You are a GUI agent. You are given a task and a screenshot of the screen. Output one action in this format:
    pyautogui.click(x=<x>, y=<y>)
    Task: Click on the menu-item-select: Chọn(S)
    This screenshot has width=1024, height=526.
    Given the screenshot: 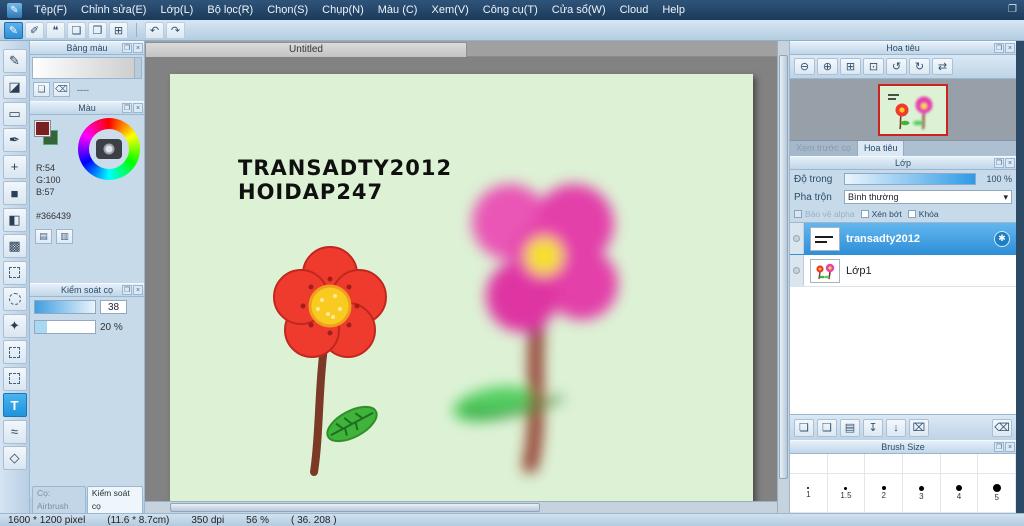 What is the action you would take?
    pyautogui.click(x=287, y=10)
    